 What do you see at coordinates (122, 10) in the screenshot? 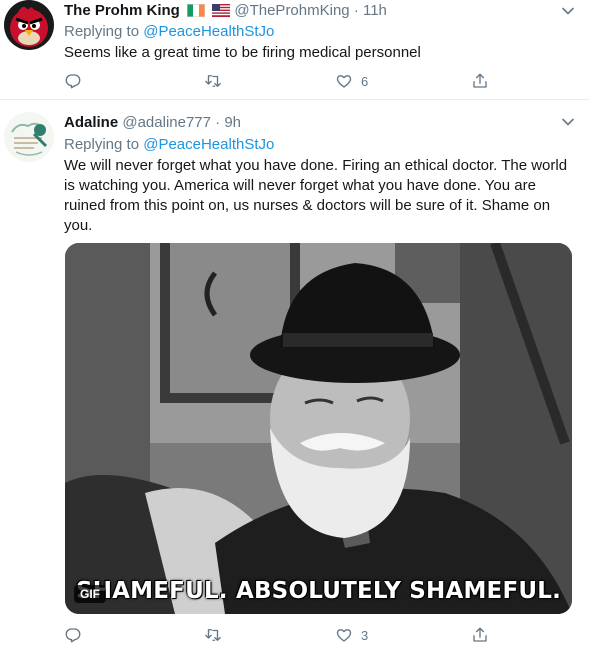
I see `display-name: The Prohm King` at bounding box center [122, 10].